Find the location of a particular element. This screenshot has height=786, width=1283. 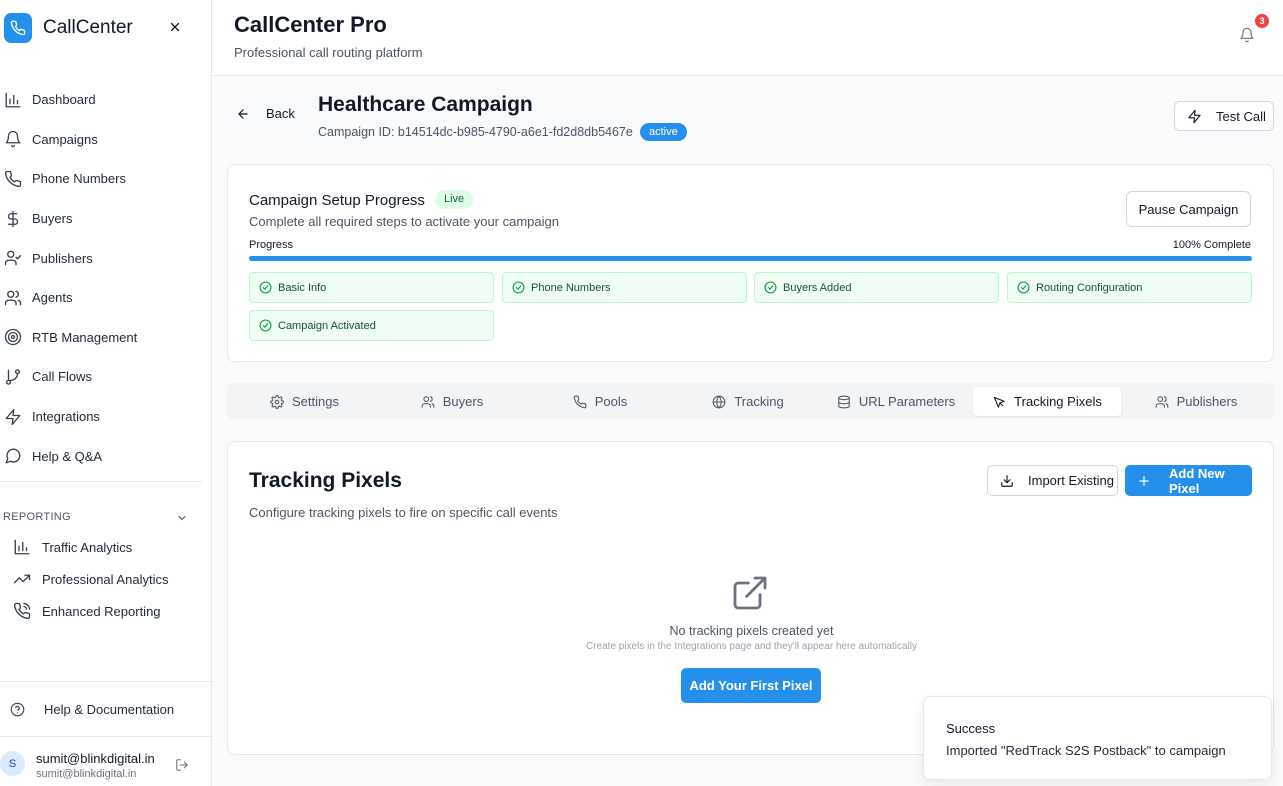

help-documentation-link: Help & Documentation is located at coordinates (105, 708).